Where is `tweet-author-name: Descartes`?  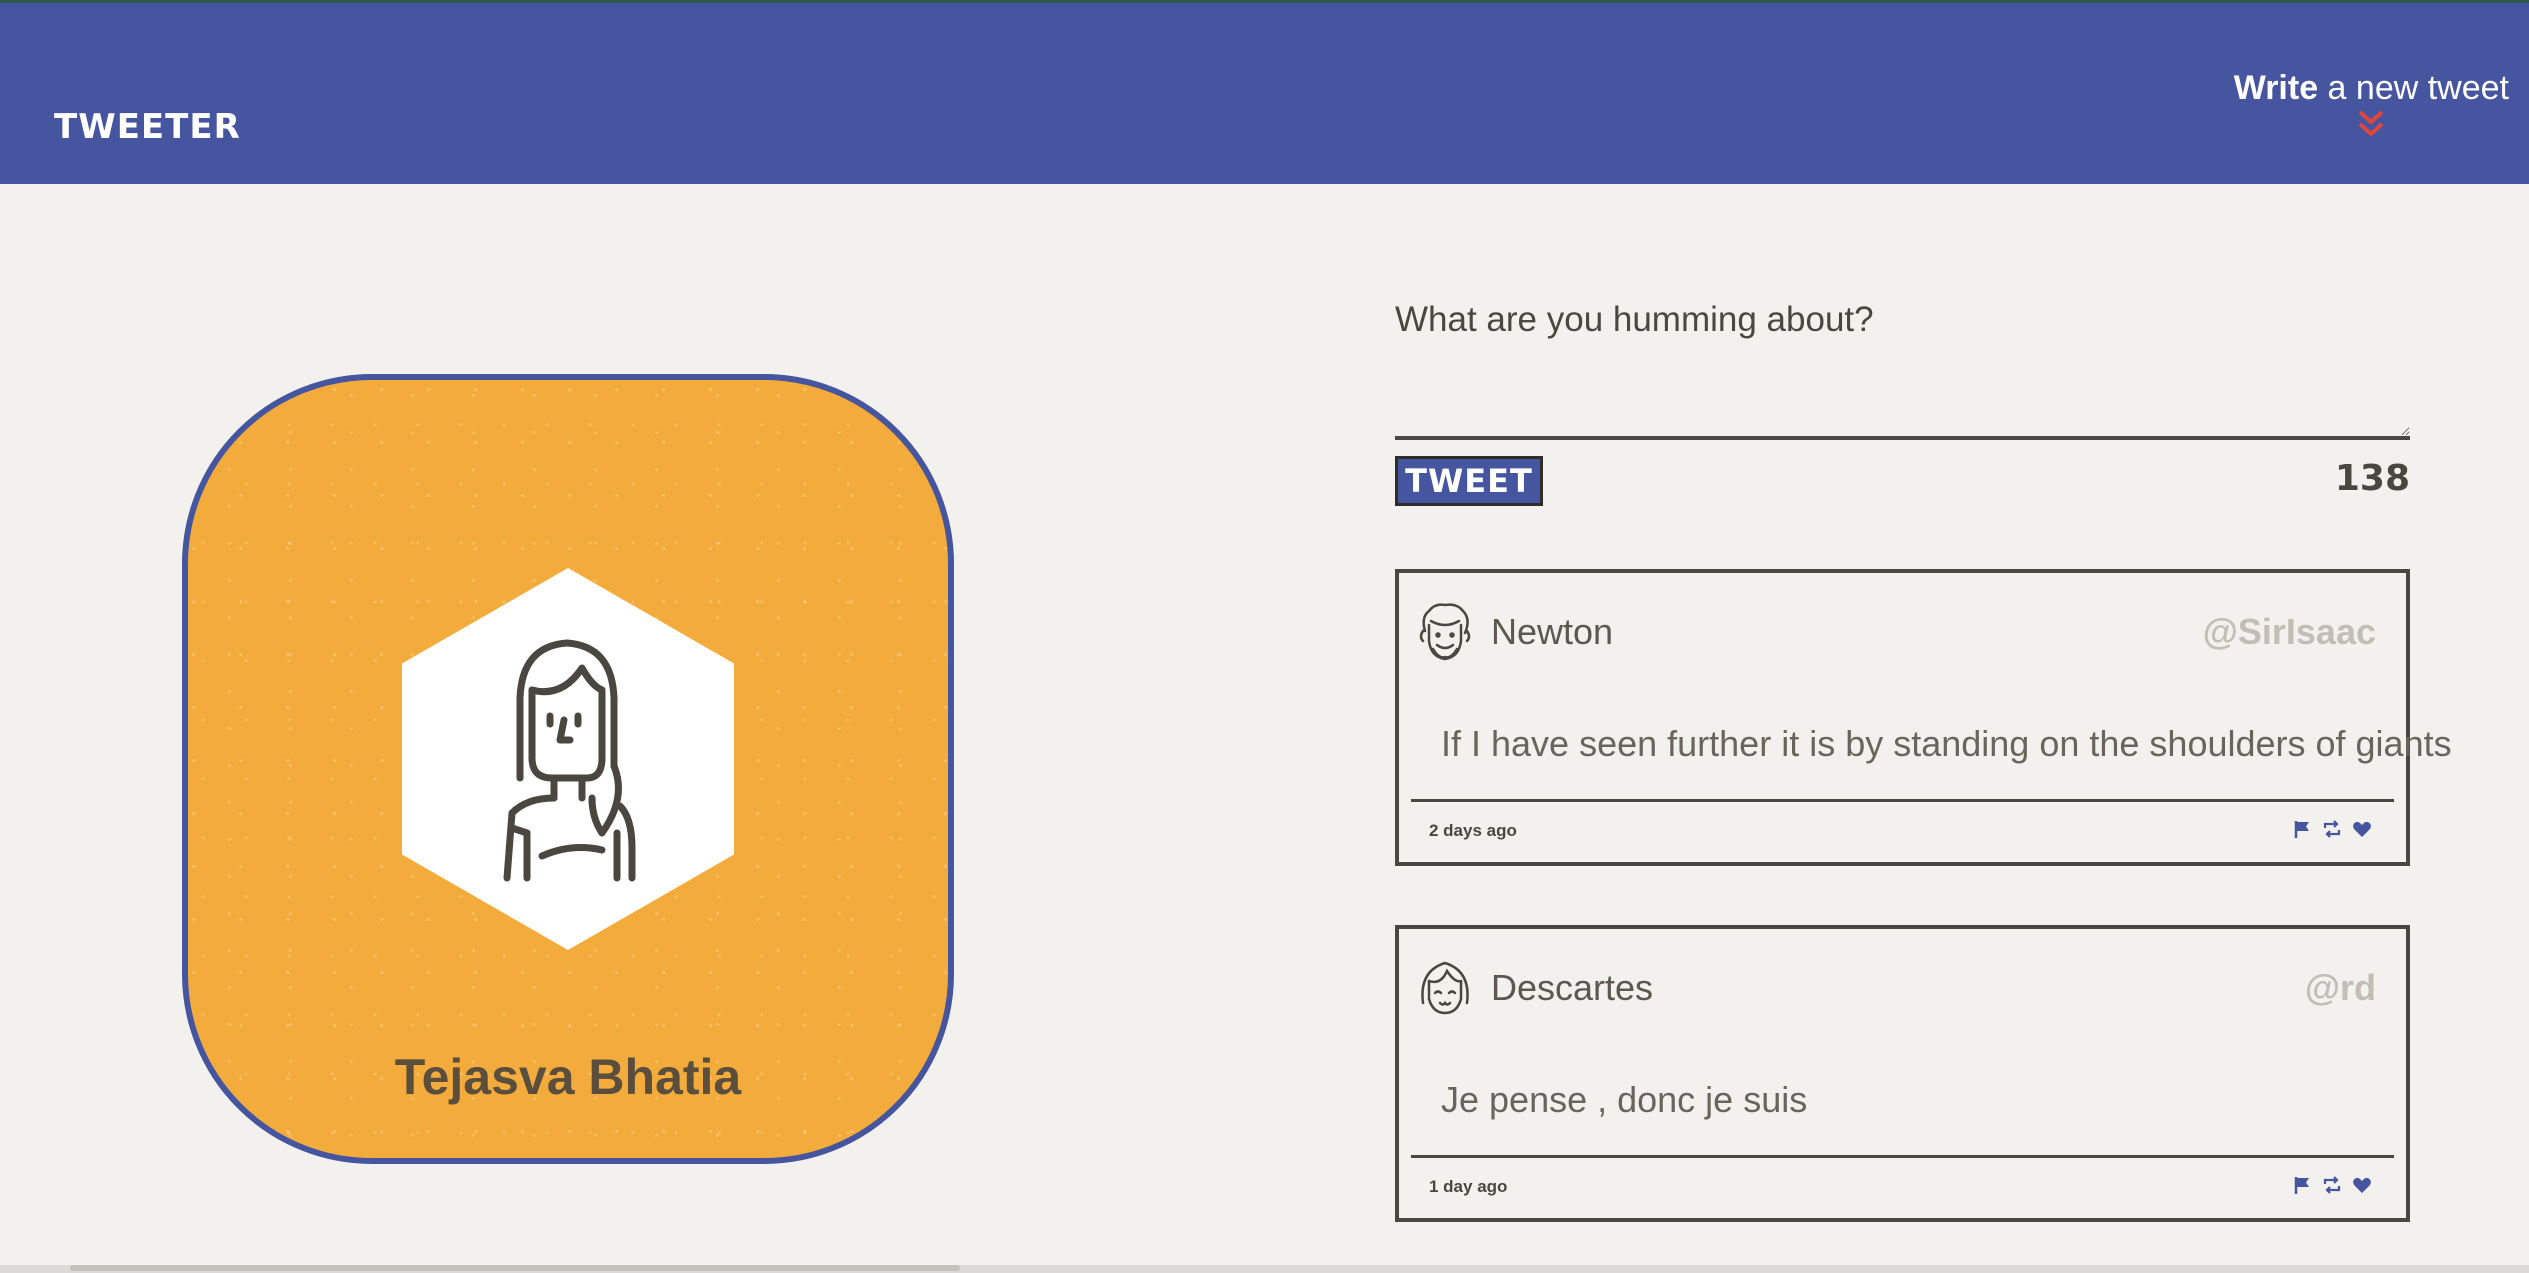 tweet-author-name: Descartes is located at coordinates (1572, 987).